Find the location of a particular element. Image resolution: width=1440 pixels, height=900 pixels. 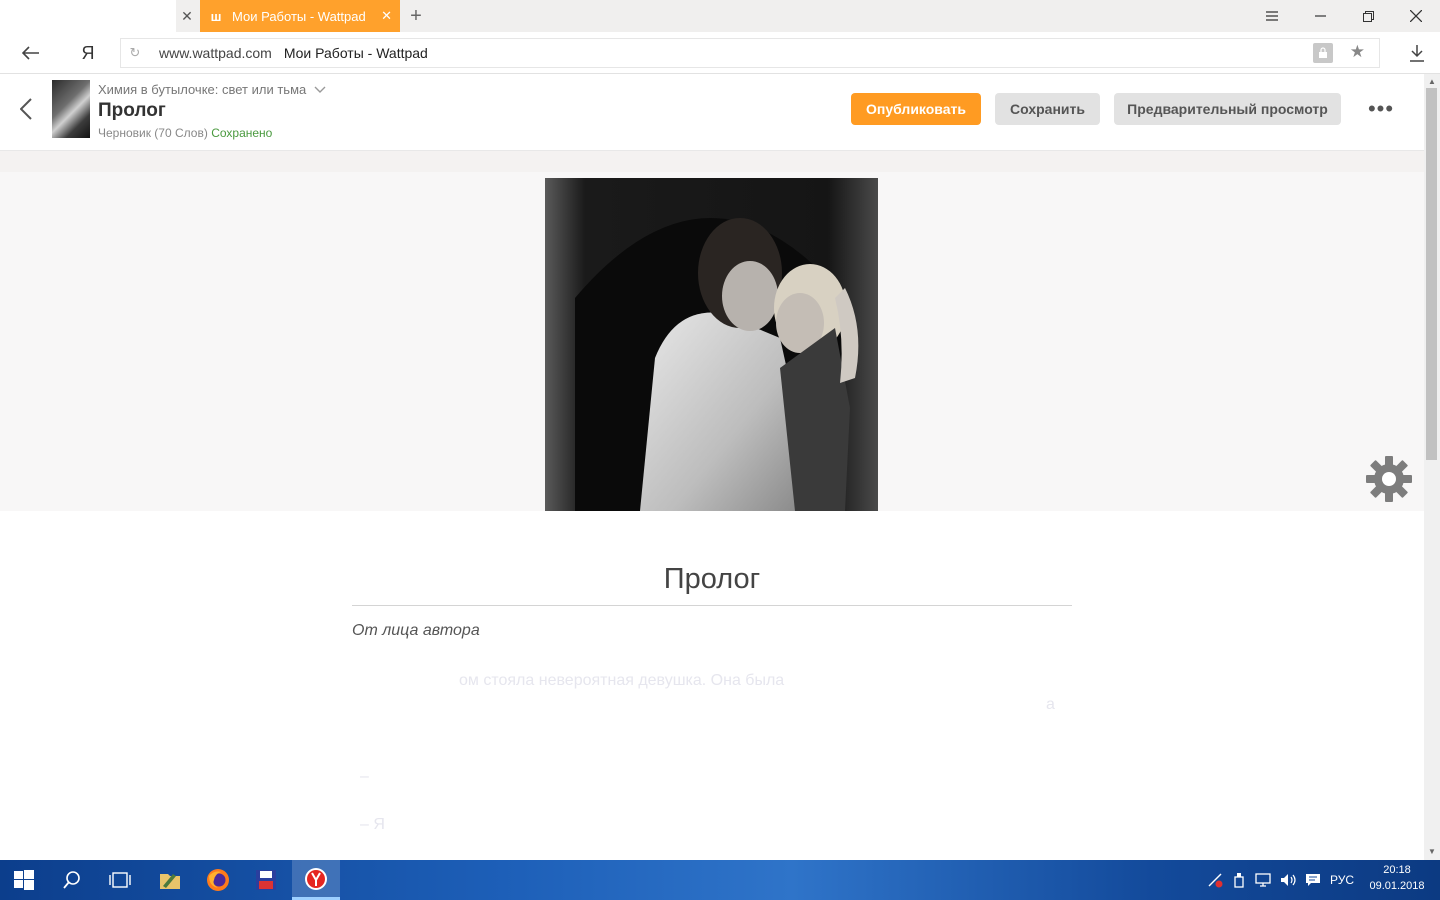

browser-menu-icon is located at coordinates (1272, 16).